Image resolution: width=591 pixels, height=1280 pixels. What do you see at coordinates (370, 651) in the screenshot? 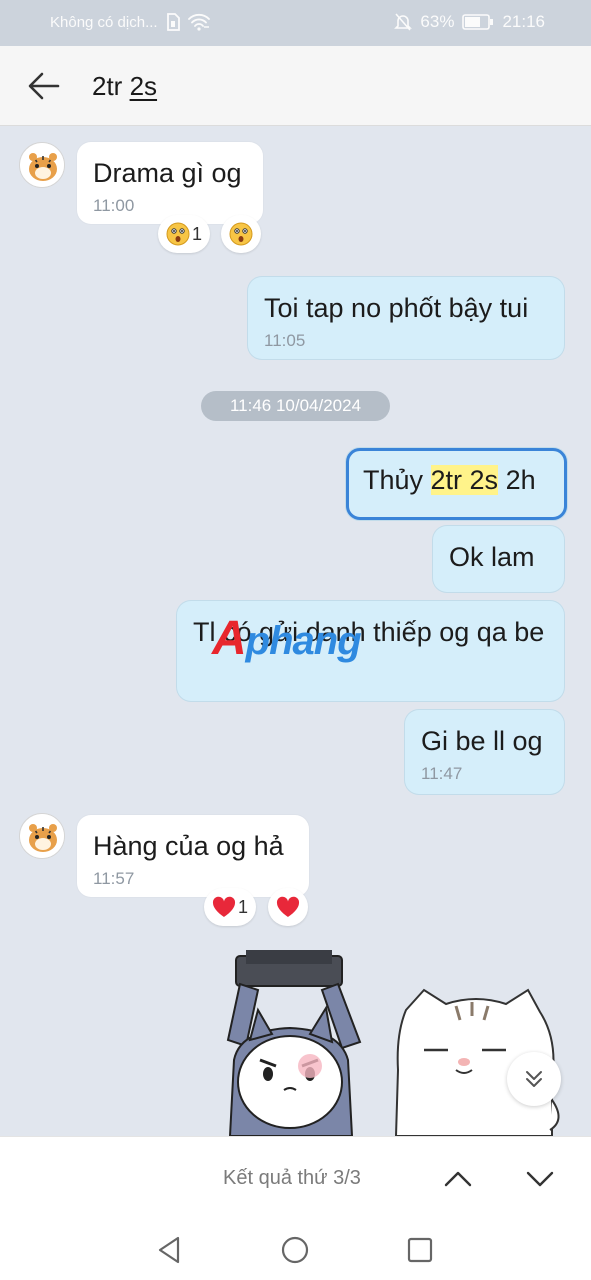
I see `message-bubble-outgoing: Tl có gửi danh thiếp og qa be` at bounding box center [370, 651].